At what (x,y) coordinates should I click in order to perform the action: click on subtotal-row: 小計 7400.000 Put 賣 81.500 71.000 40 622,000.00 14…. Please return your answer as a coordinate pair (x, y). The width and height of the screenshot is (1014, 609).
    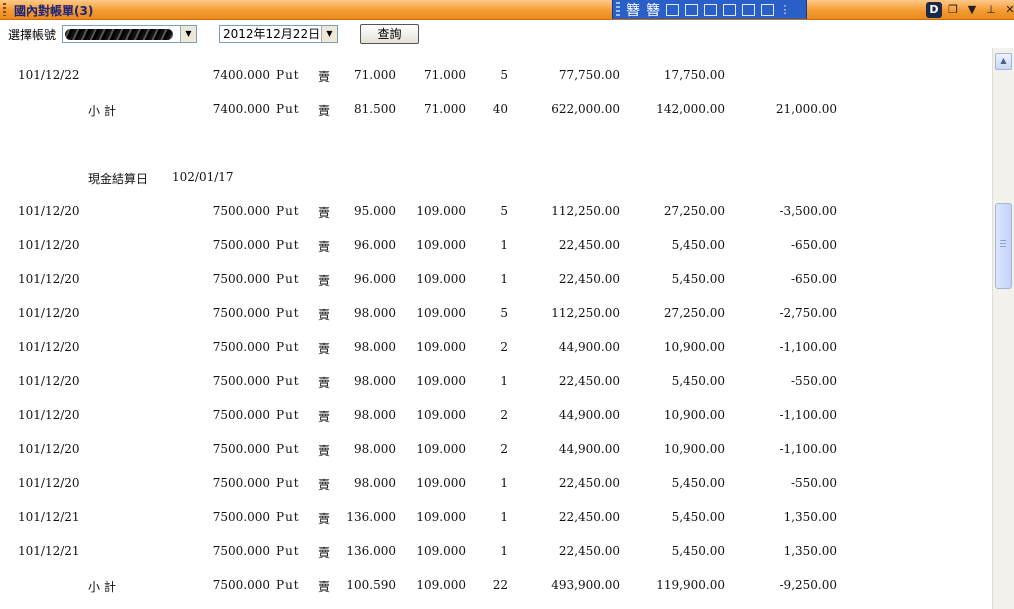
    Looking at the image, I should click on (496, 110).